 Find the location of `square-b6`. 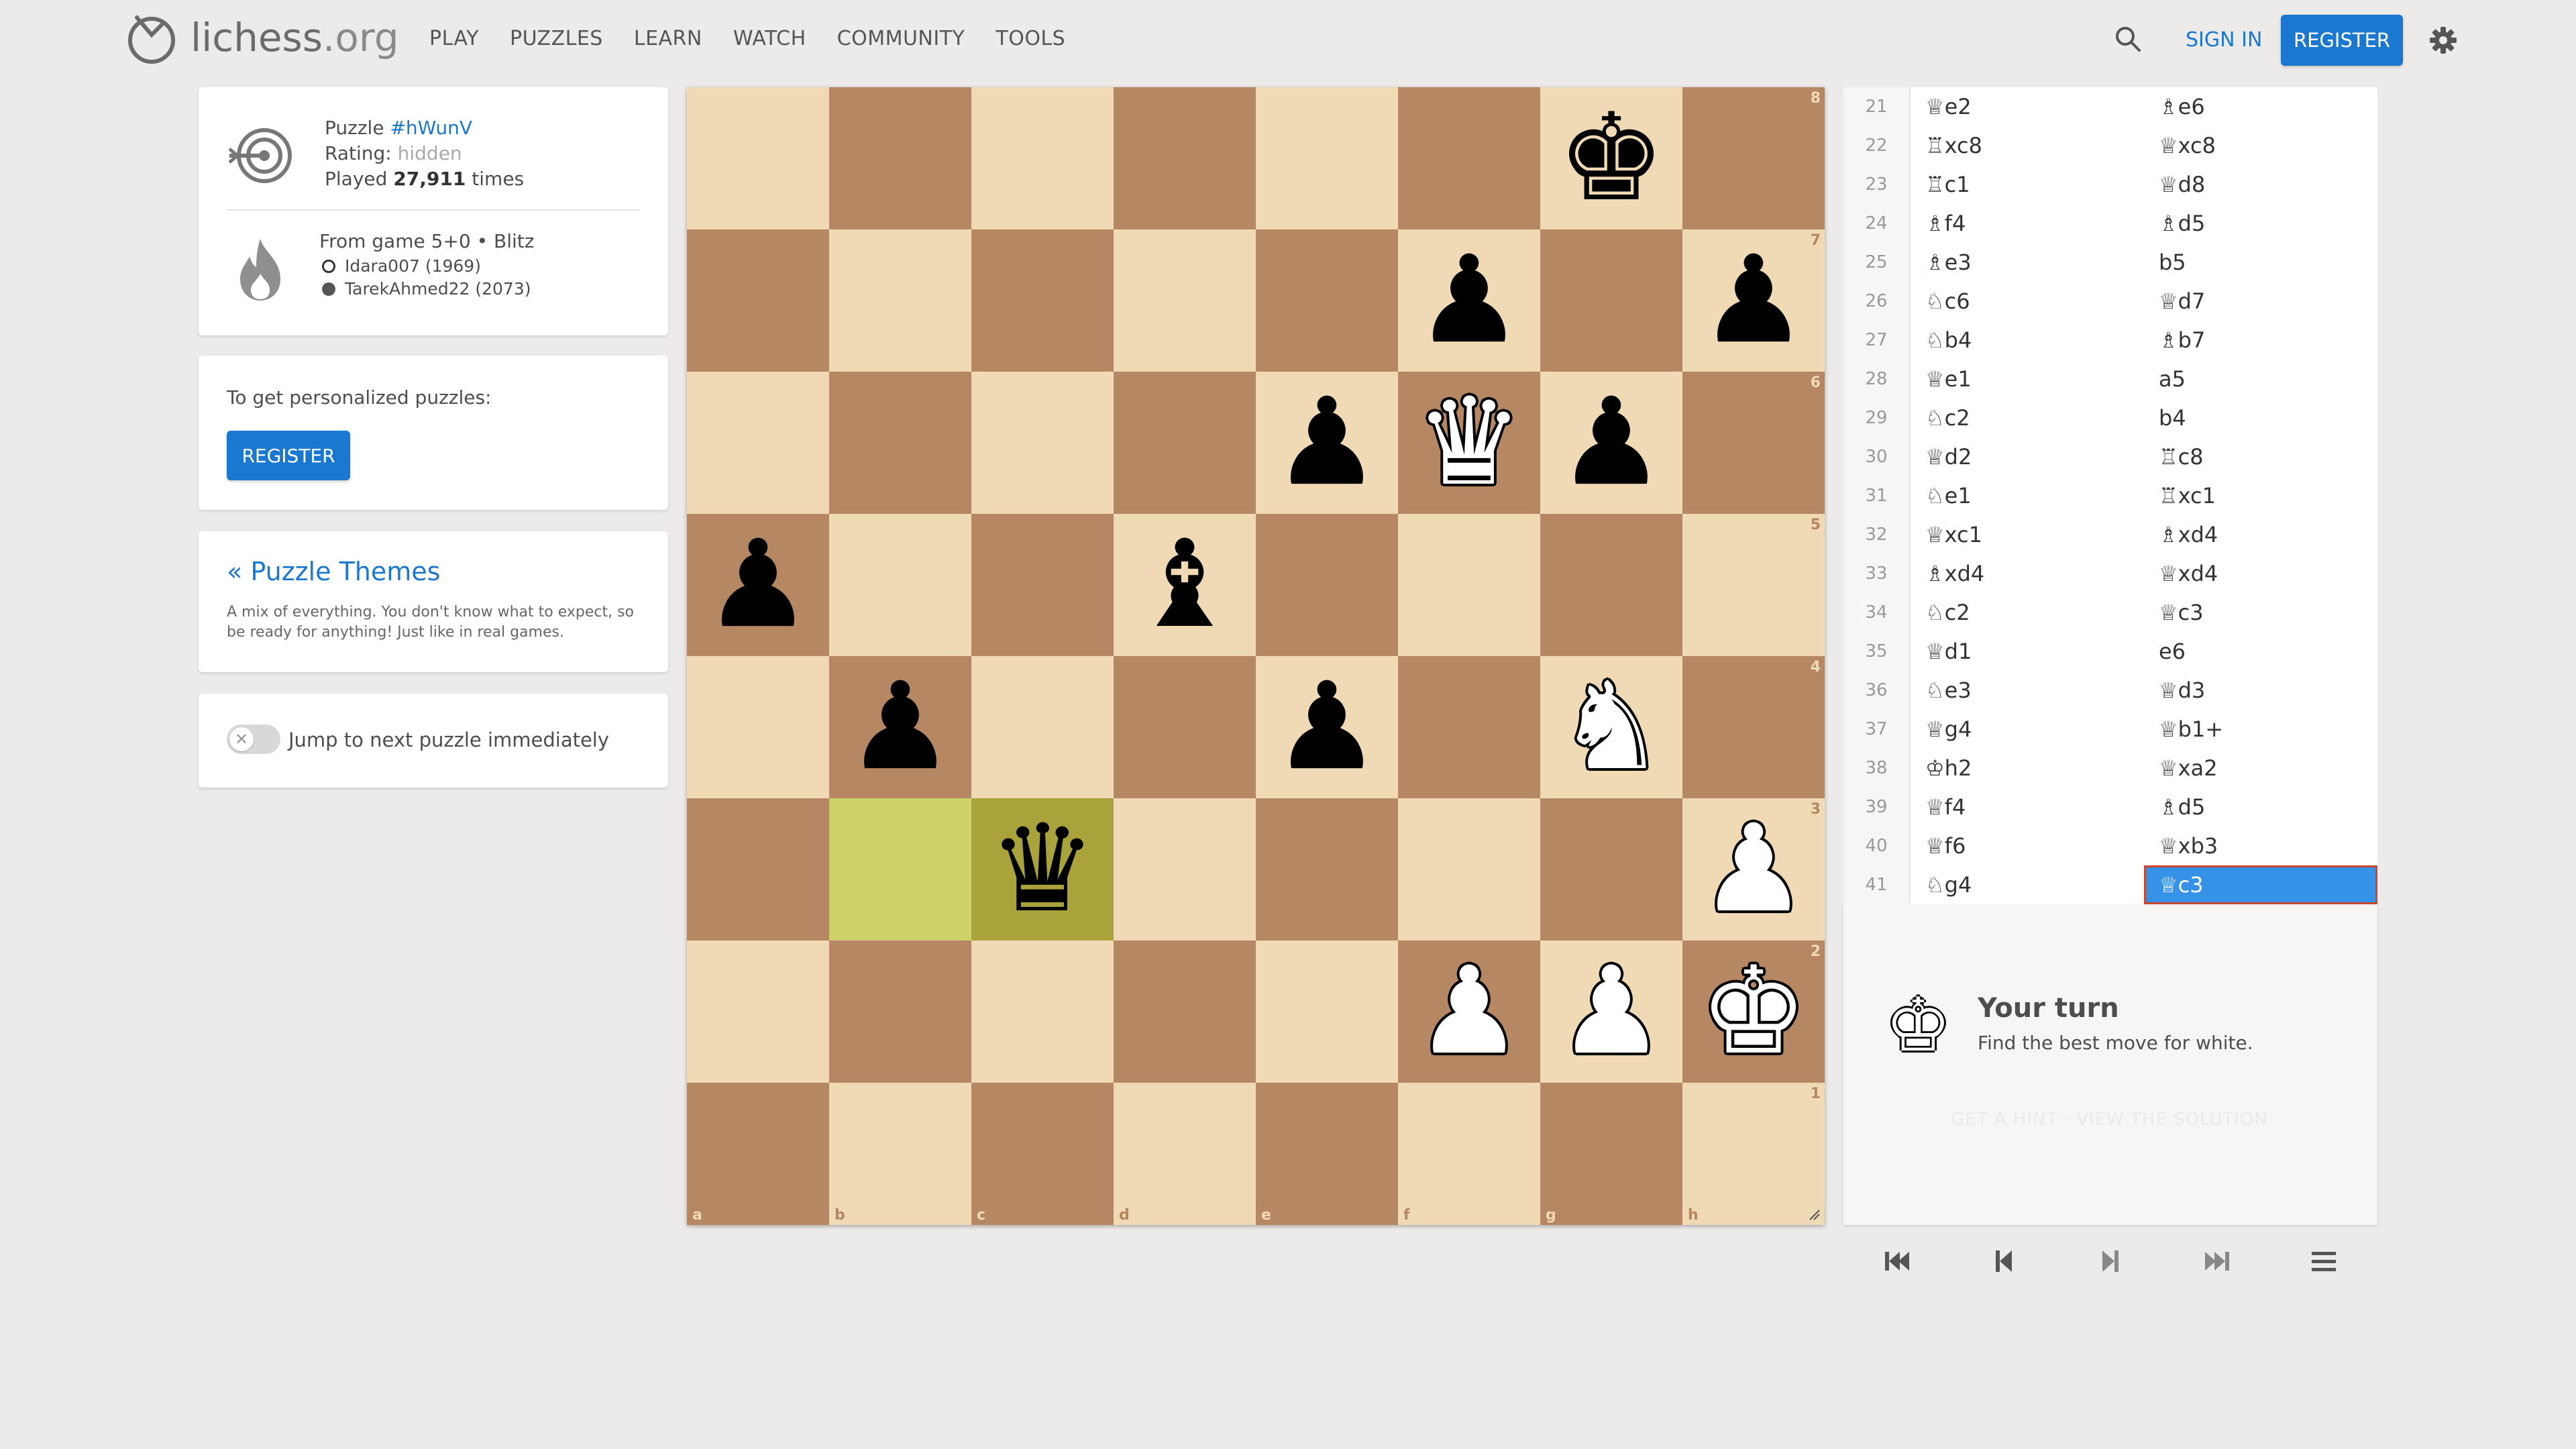

square-b6 is located at coordinates (900, 443).